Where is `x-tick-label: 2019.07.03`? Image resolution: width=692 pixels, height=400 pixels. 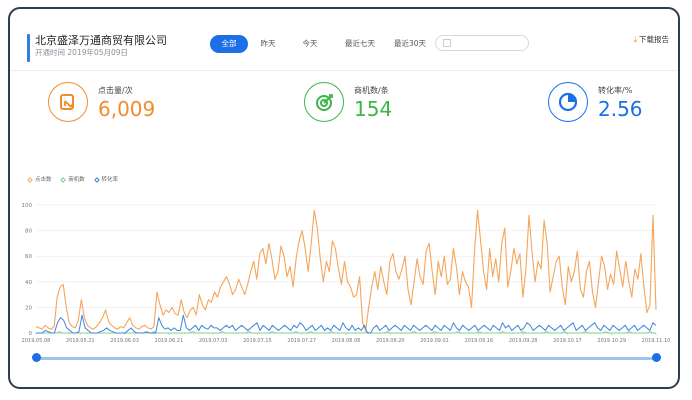
x-tick-label: 2019.07.03 is located at coordinates (213, 341).